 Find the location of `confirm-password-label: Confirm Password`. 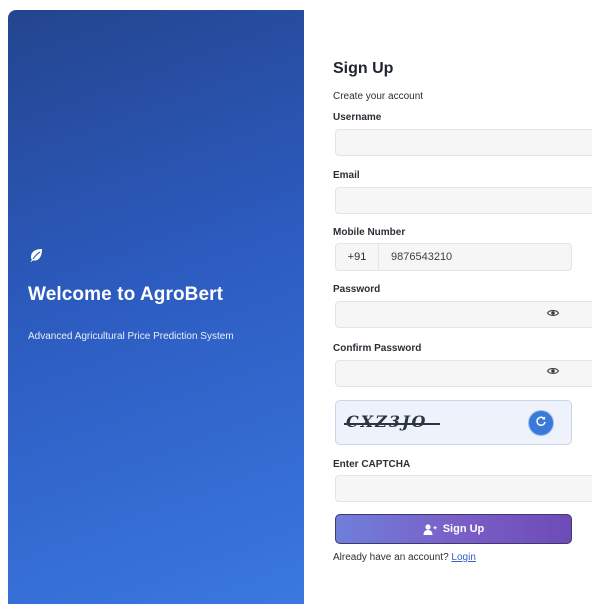

confirm-password-label: Confirm Password is located at coordinates (377, 348).